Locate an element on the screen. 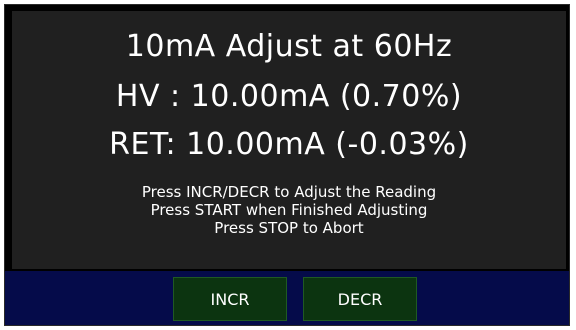 The image size is (576, 330). hv-reading: HV : 10.00mA (0.70%) is located at coordinates (289, 96).